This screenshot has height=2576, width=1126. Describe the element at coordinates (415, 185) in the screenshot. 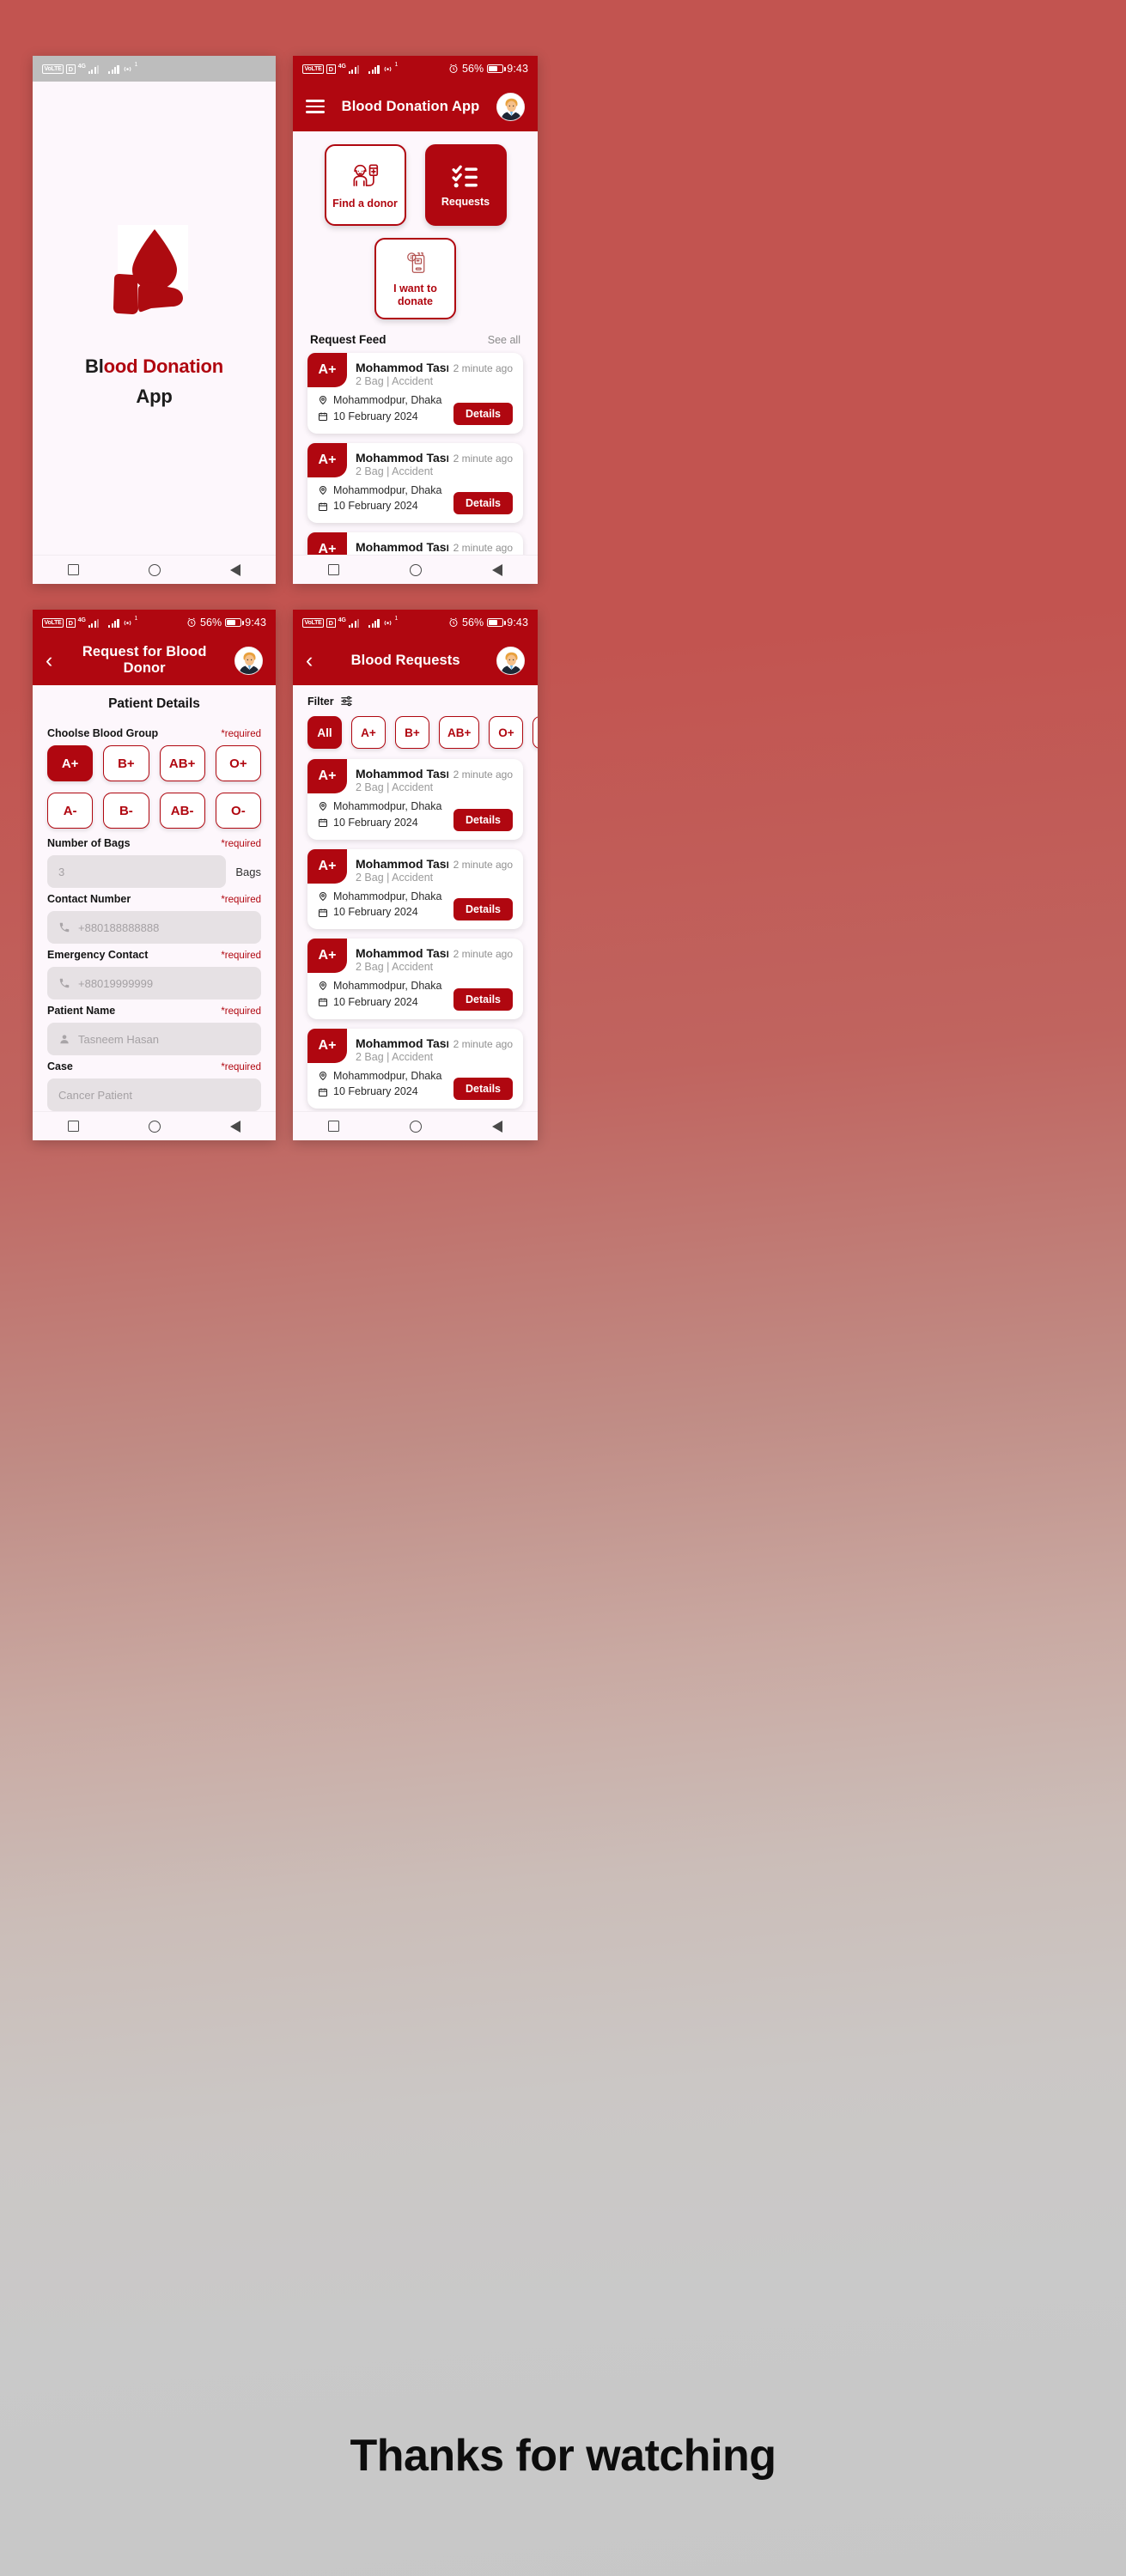

I see `quick-actions-row-1: Find a donor Requests` at that location.